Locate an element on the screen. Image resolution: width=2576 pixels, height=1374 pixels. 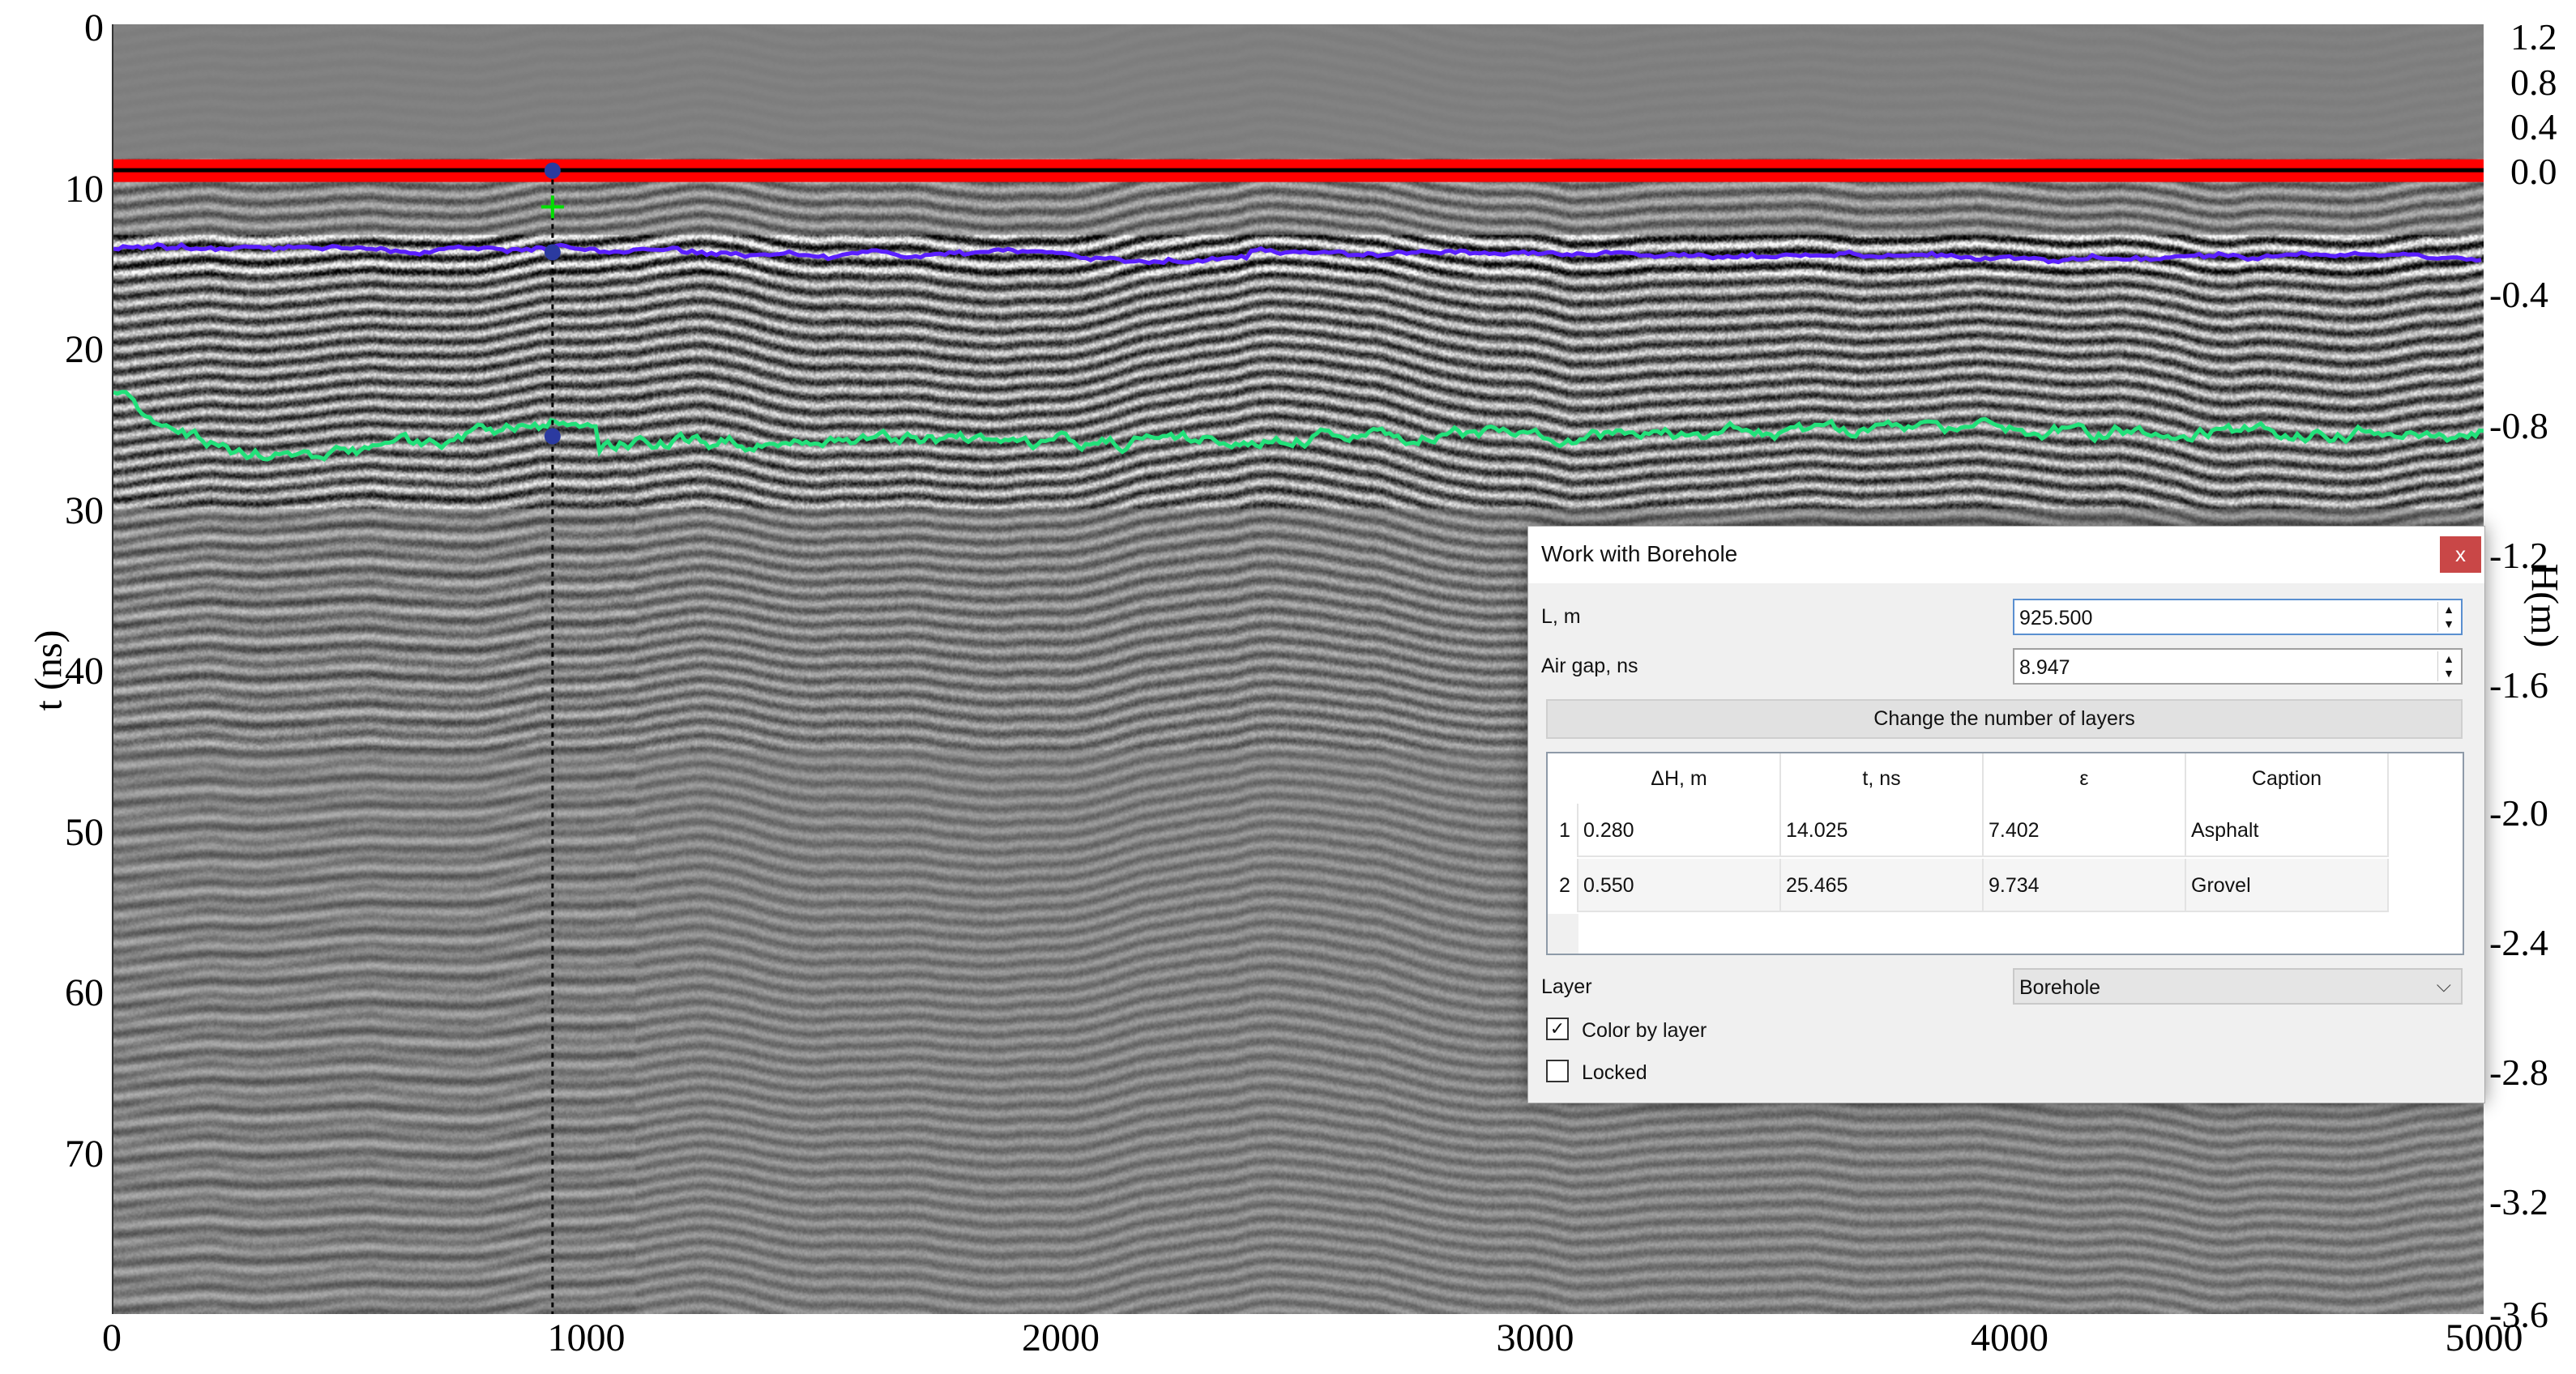
close-button: x is located at coordinates (2460, 554).